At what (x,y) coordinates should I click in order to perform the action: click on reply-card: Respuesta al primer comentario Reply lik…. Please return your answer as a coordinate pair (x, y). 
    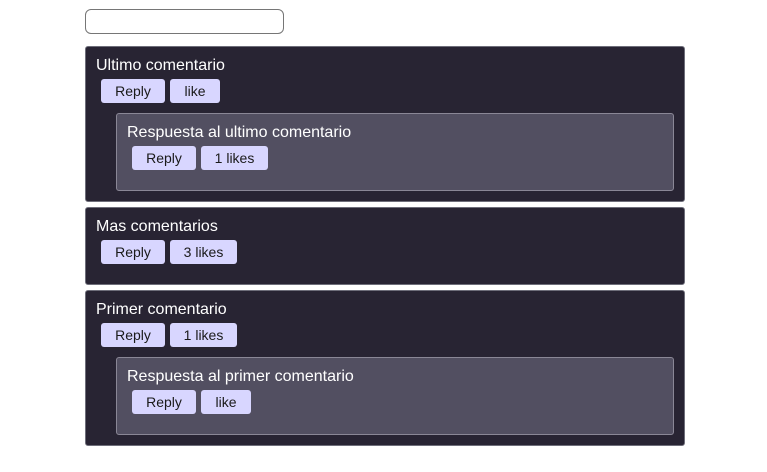
    Looking at the image, I should click on (395, 396).